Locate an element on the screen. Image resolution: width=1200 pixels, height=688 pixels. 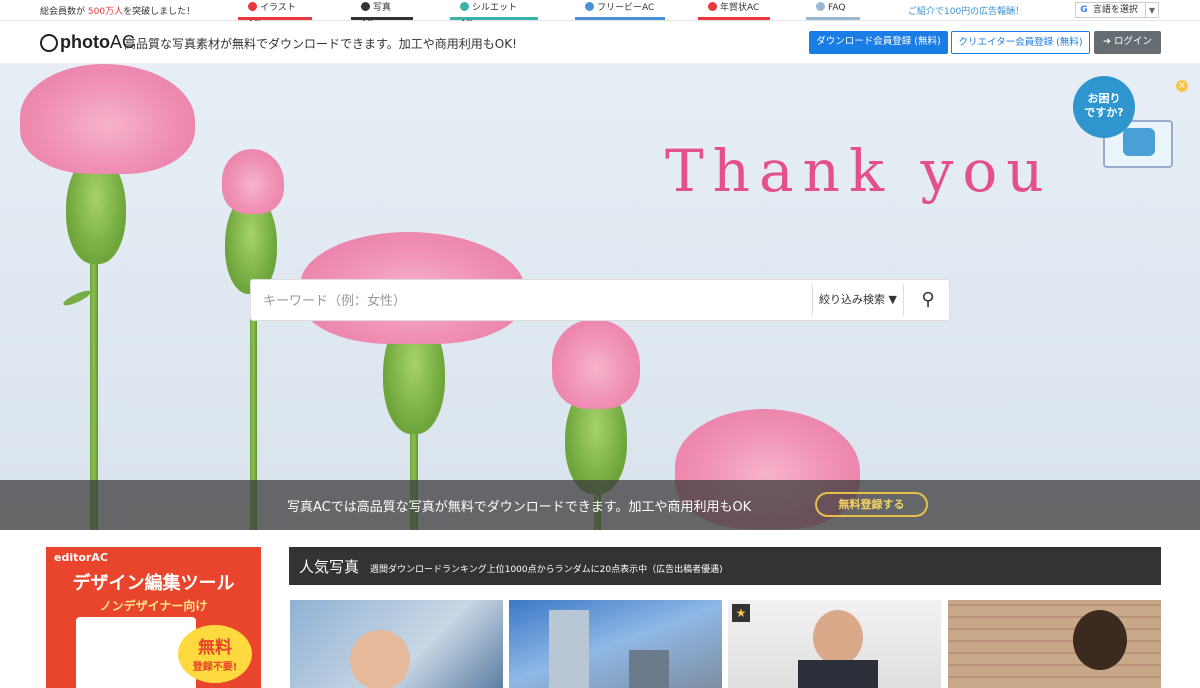
ad-heading: デザイン編集ツール is located at coordinates (153, 583).